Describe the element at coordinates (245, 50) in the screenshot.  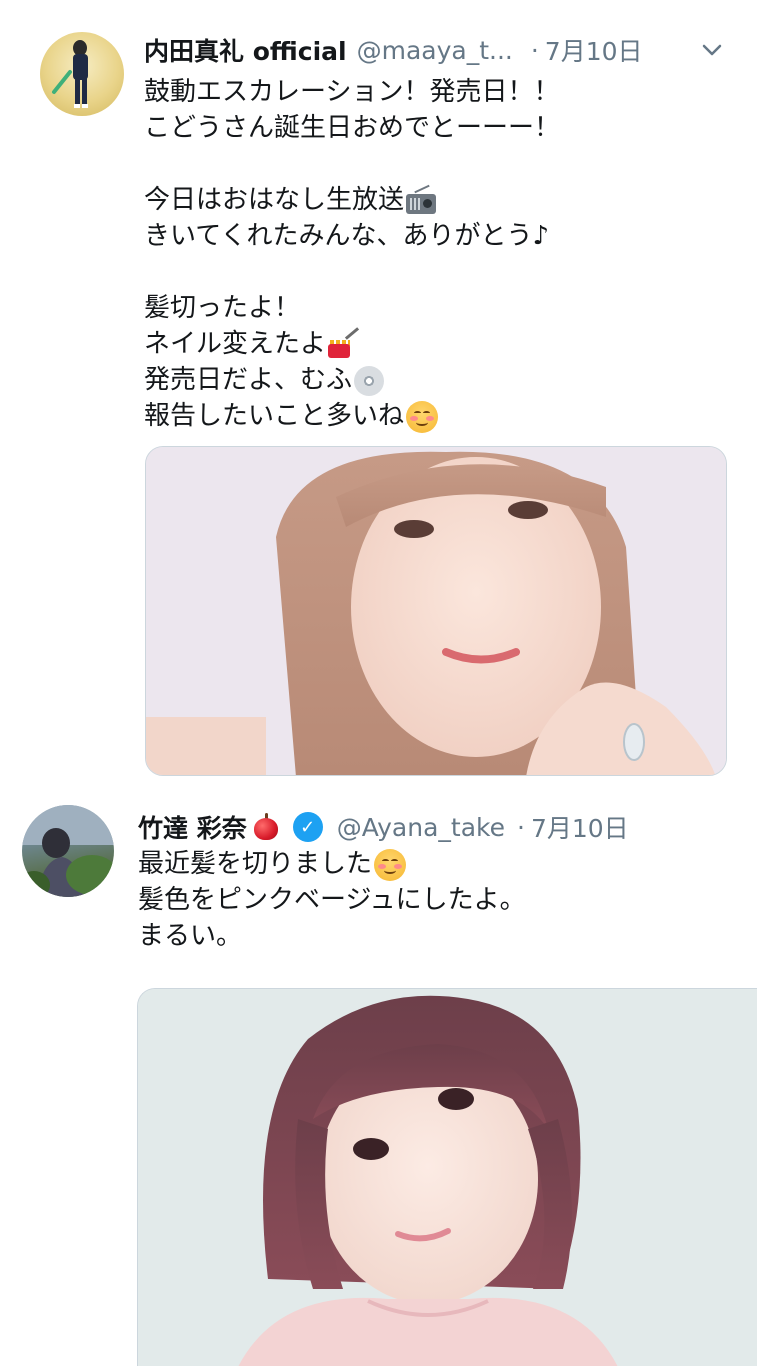
I see `display-name: 内田真礼 official` at that location.